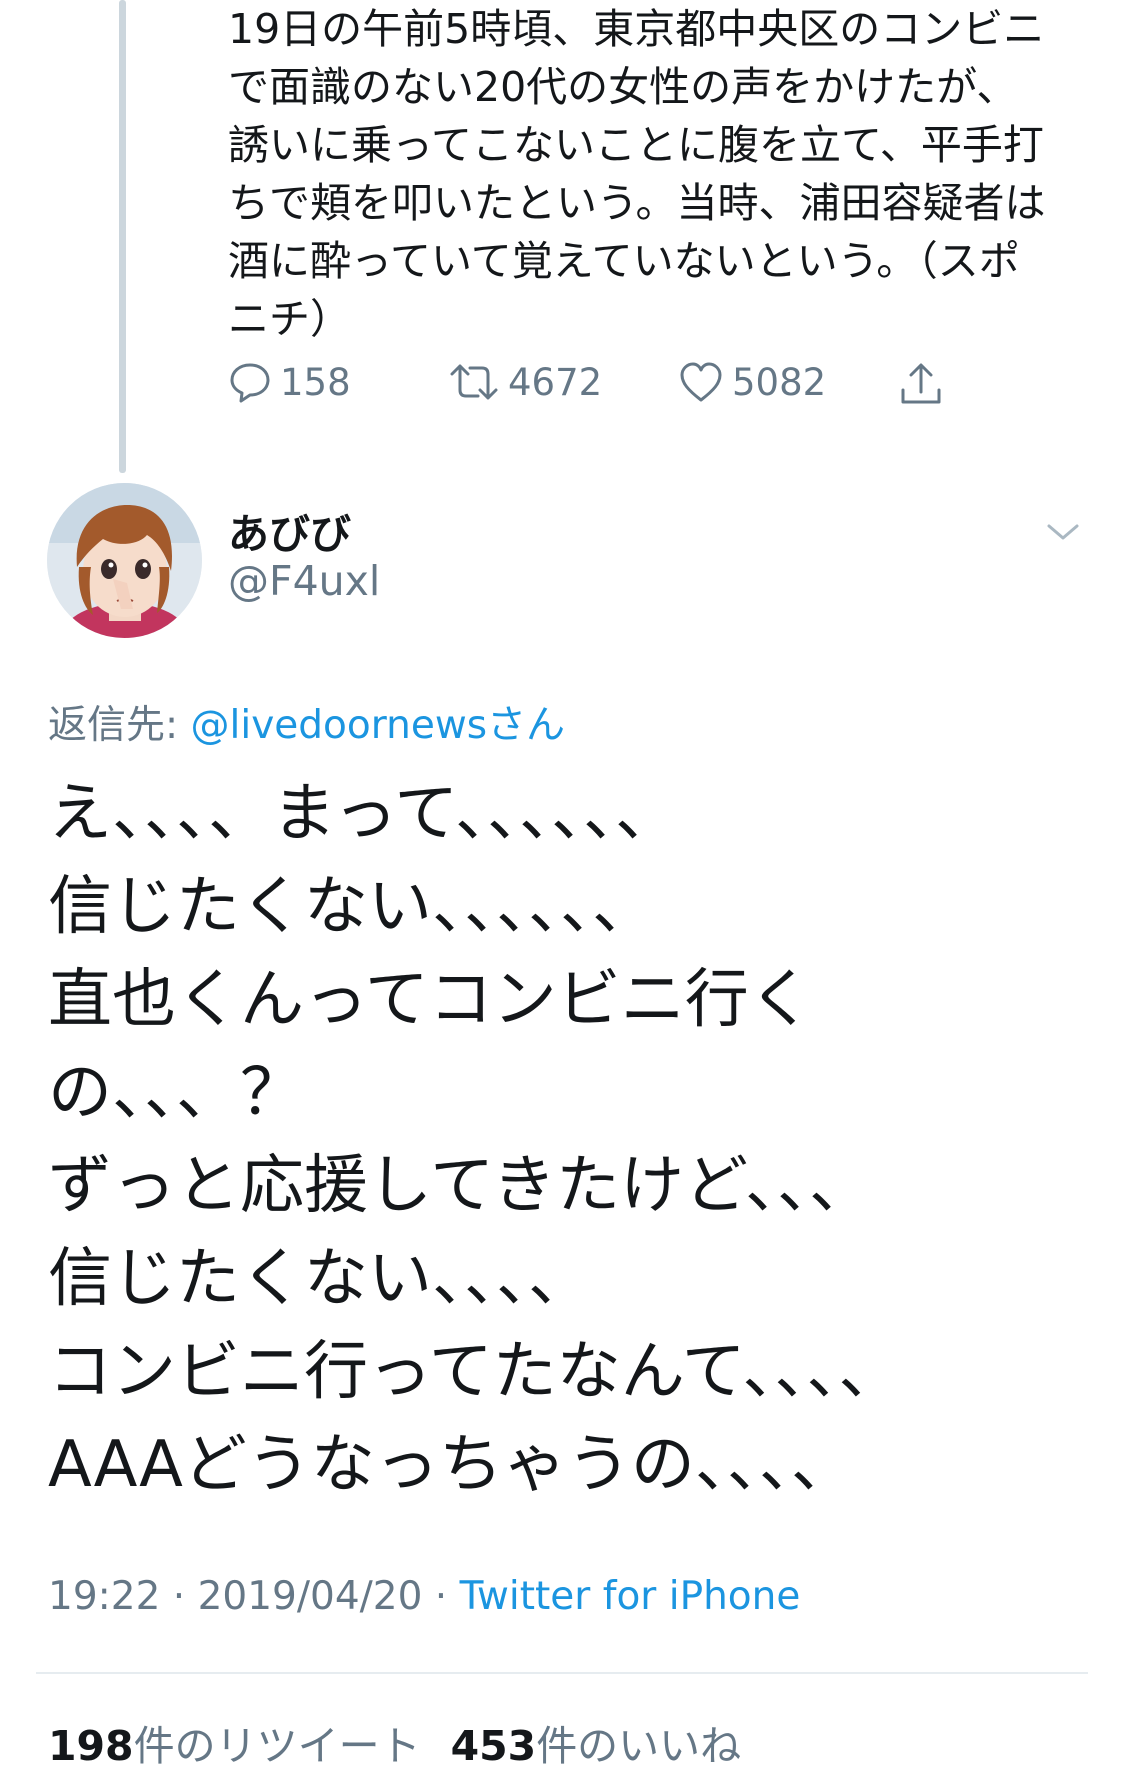  Describe the element at coordinates (119, 725) in the screenshot. I see `reply-to-label: 返信先:` at that location.